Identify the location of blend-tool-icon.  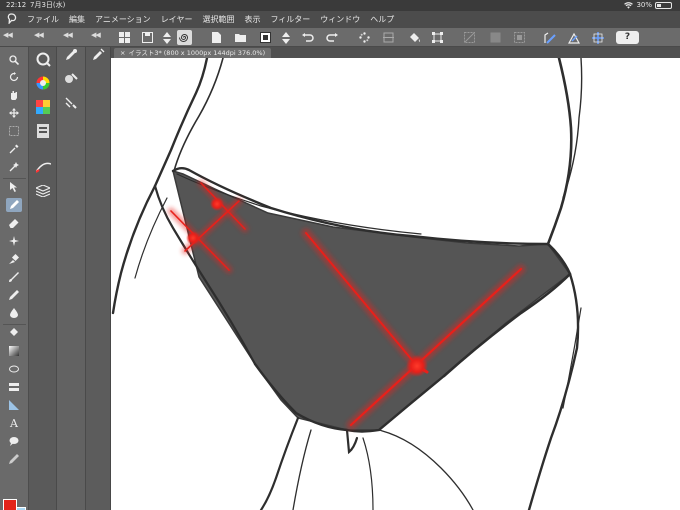
(14, 313).